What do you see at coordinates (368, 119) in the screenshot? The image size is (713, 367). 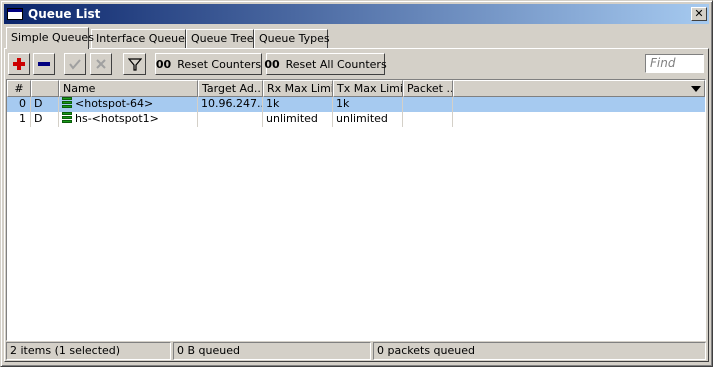 I see `row-tx-max-limit: unlimited` at bounding box center [368, 119].